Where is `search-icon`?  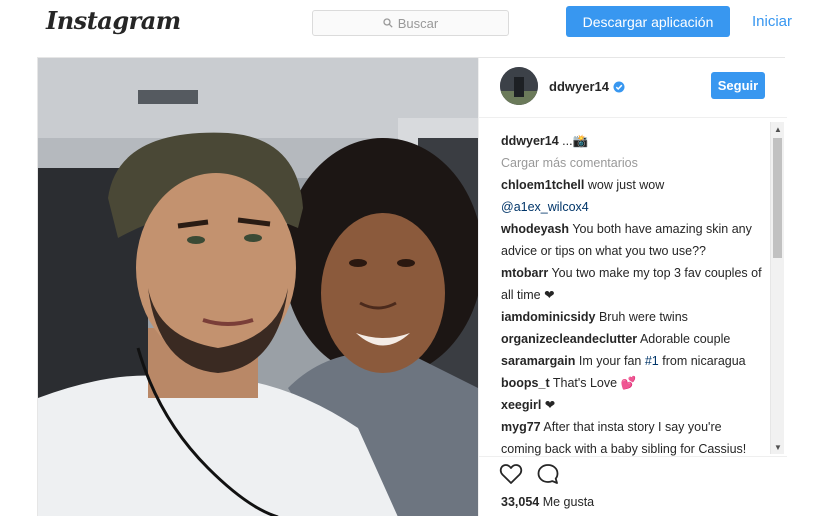
search-icon is located at coordinates (388, 23).